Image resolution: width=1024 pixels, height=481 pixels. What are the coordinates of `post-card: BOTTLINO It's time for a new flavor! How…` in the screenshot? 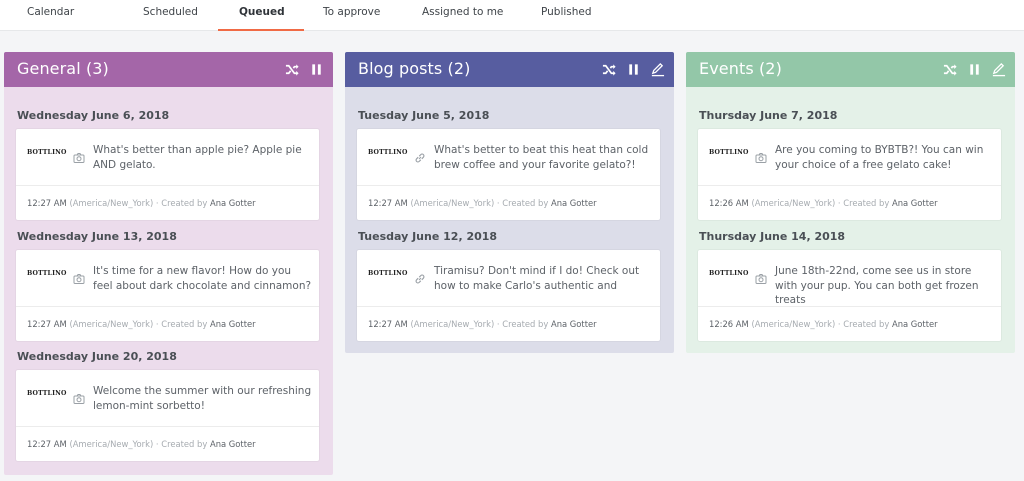 It's located at (167, 295).